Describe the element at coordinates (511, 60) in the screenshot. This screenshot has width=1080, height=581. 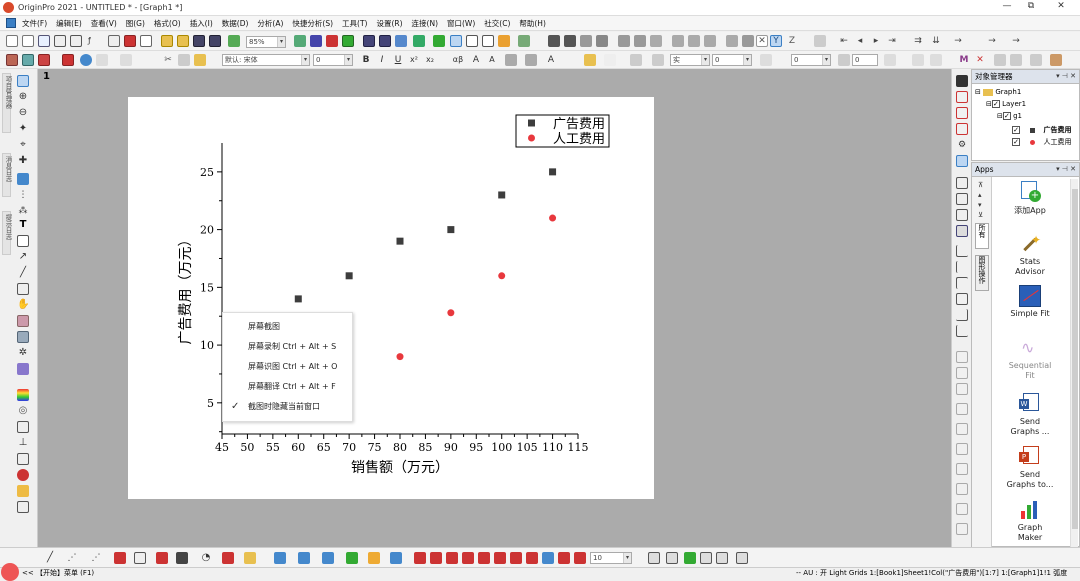
I see `align-text-icon` at that location.